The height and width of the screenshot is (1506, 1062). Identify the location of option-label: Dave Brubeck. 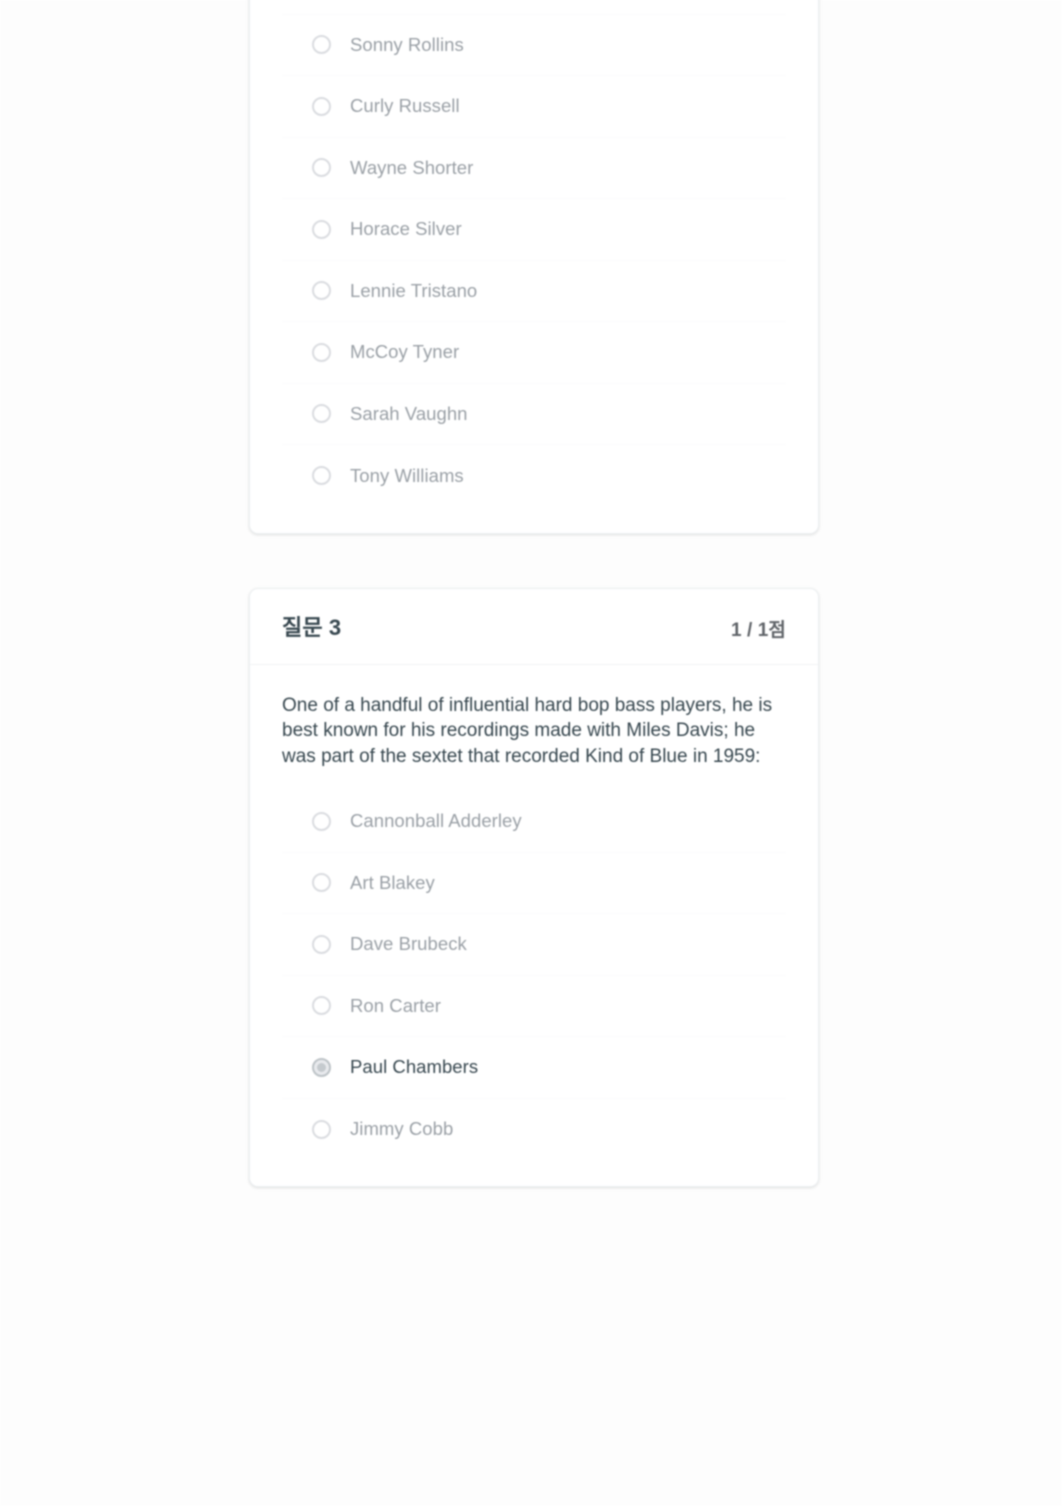
(408, 944).